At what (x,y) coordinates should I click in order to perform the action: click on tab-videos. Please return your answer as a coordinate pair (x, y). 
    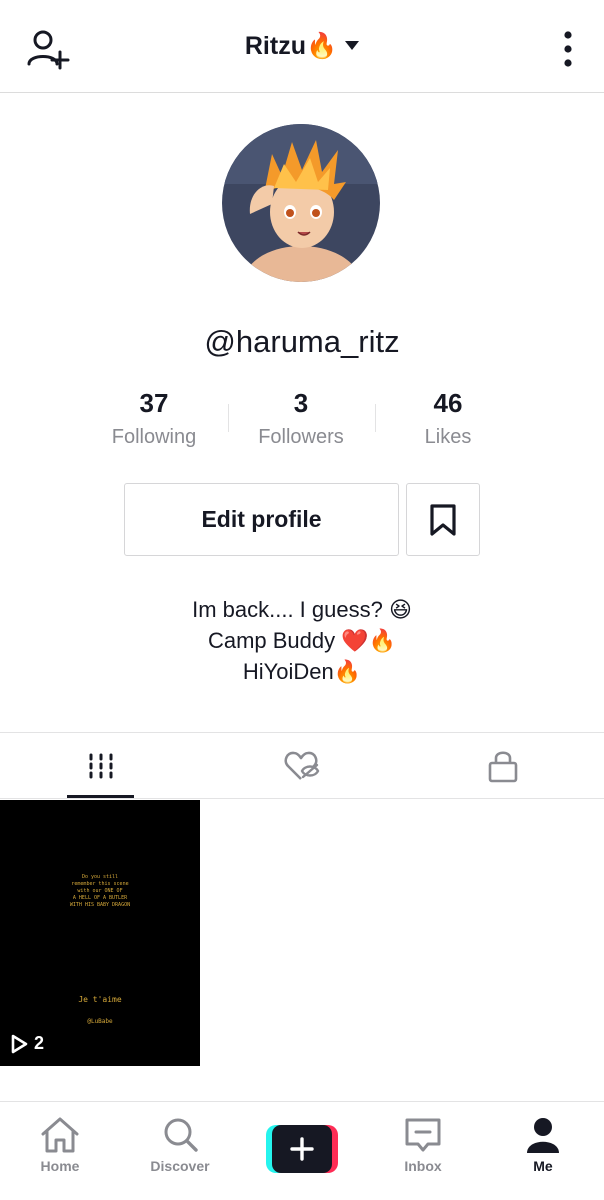
    Looking at the image, I should click on (100, 766).